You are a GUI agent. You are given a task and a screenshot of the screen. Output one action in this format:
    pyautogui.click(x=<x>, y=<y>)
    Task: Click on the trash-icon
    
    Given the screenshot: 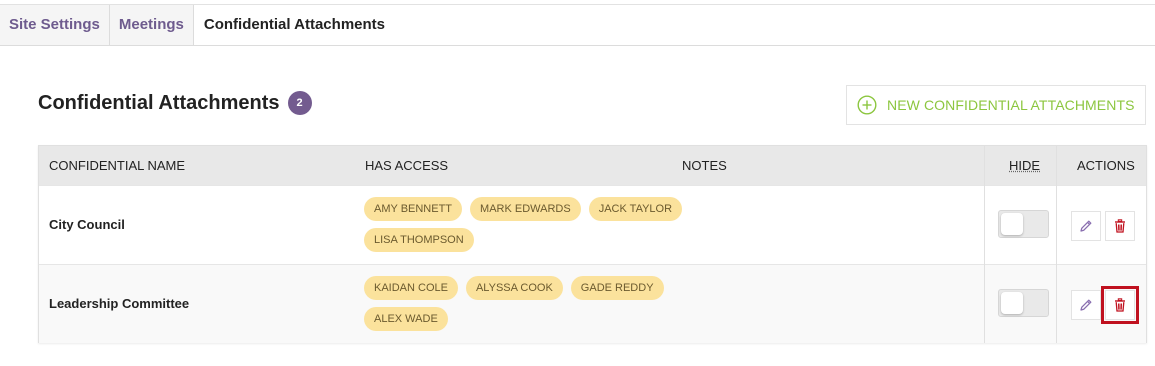 What is the action you would take?
    pyautogui.click(x=1120, y=226)
    